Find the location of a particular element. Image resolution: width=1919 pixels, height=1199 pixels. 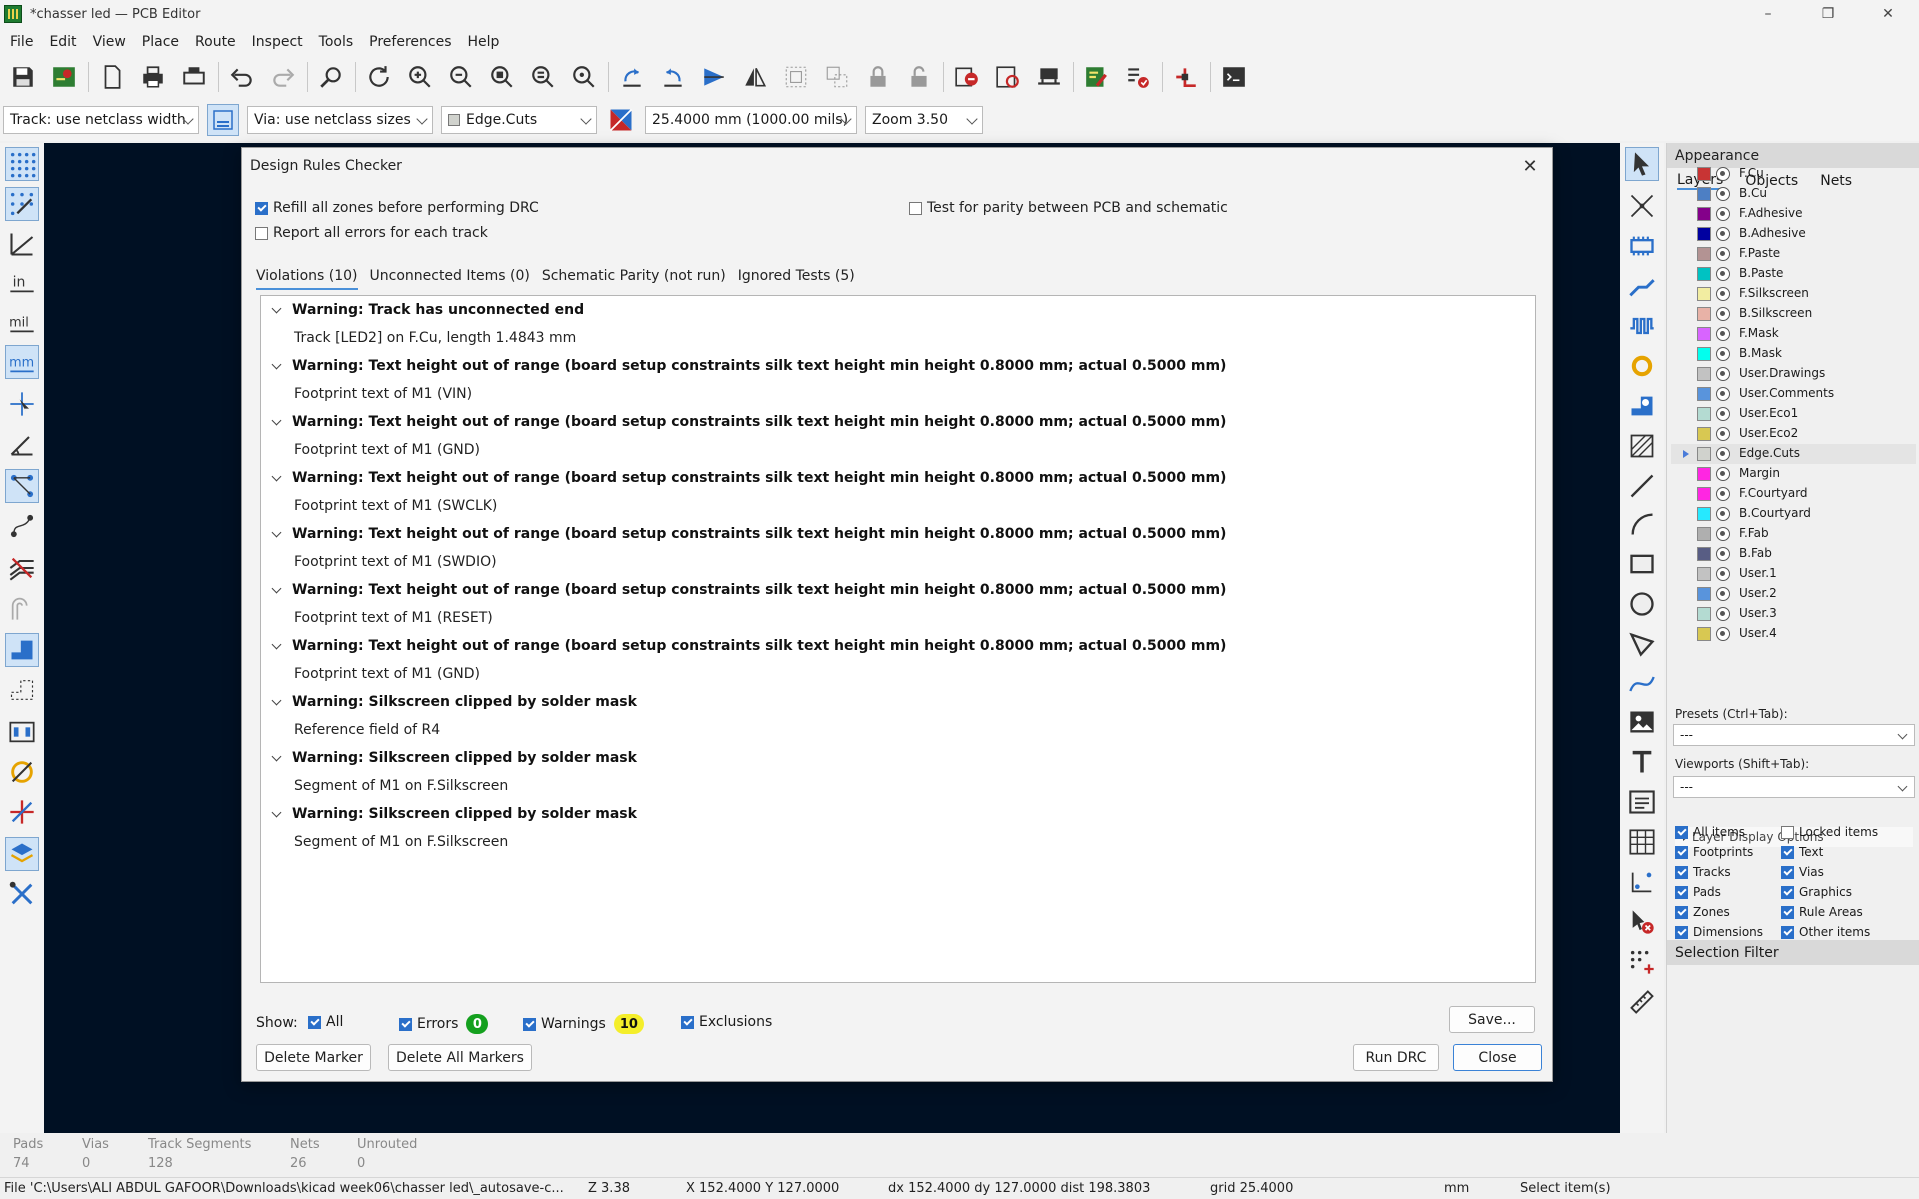

draw-circle-icon is located at coordinates (1642, 604).